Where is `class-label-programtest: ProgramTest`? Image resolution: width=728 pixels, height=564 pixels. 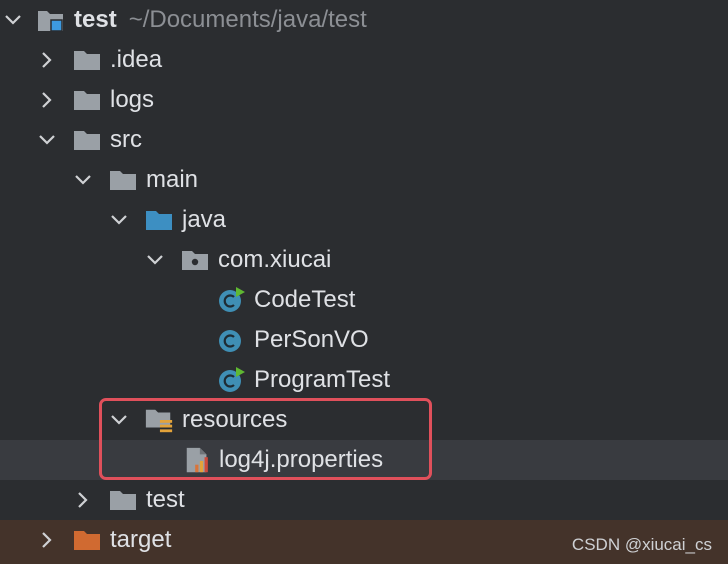
class-label-programtest: ProgramTest is located at coordinates (322, 379).